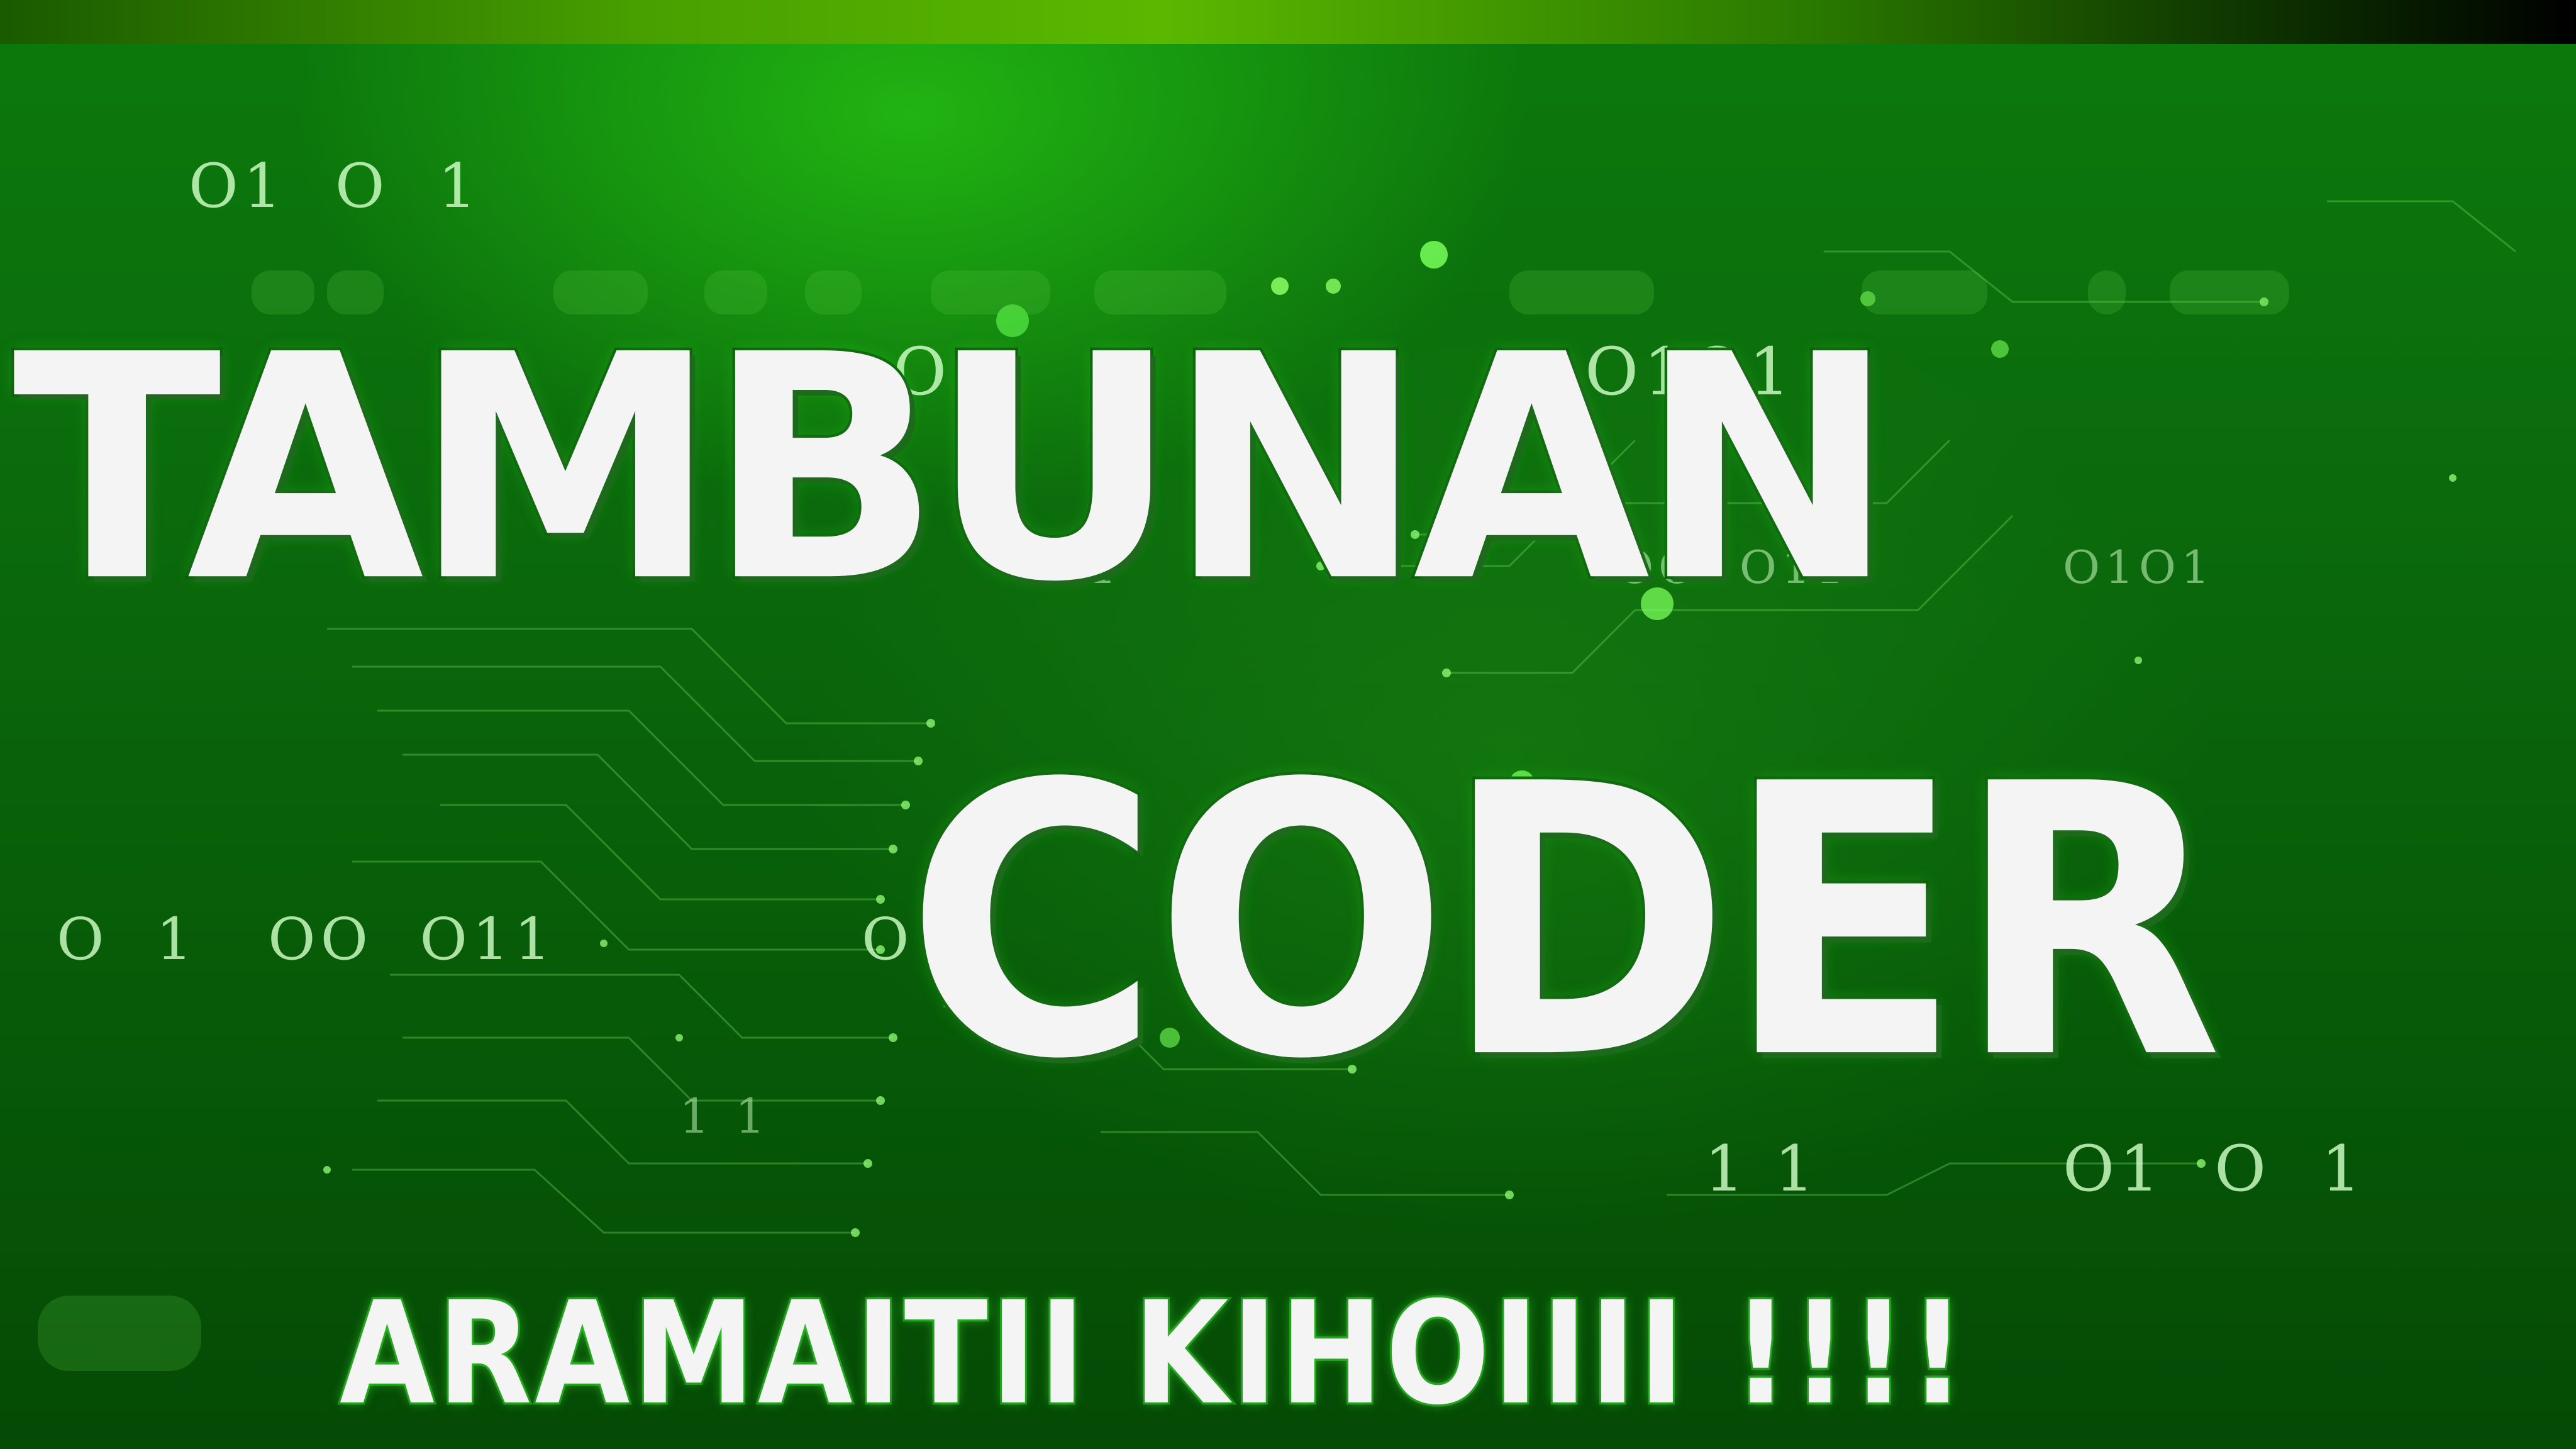 This screenshot has height=1449, width=2576. Describe the element at coordinates (307, 939) in the screenshot. I see `binary-text: O 1 OO O11` at that location.